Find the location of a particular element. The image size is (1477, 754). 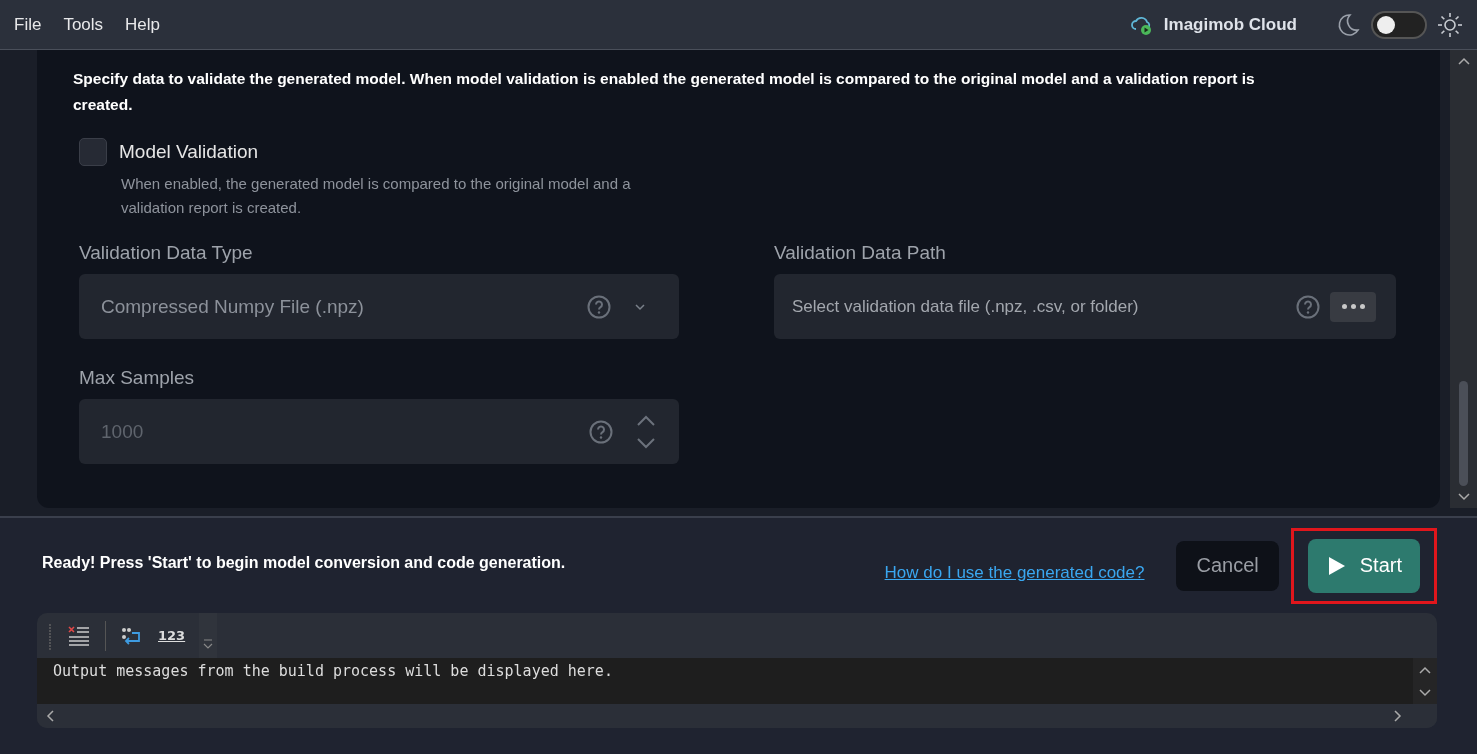

checkbox-label: Model Validation is located at coordinates (189, 152).